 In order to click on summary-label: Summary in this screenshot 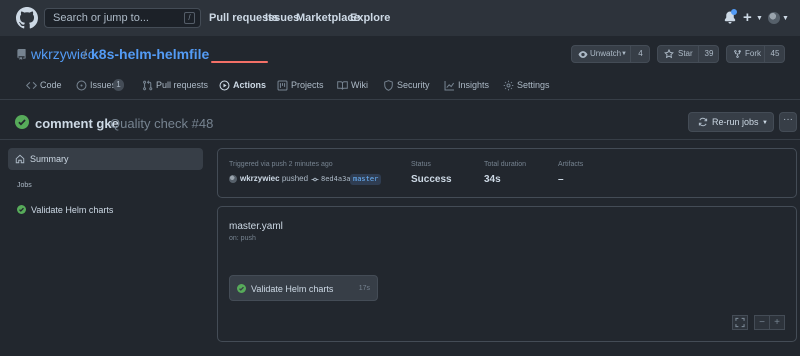, I will do `click(49, 159)`.